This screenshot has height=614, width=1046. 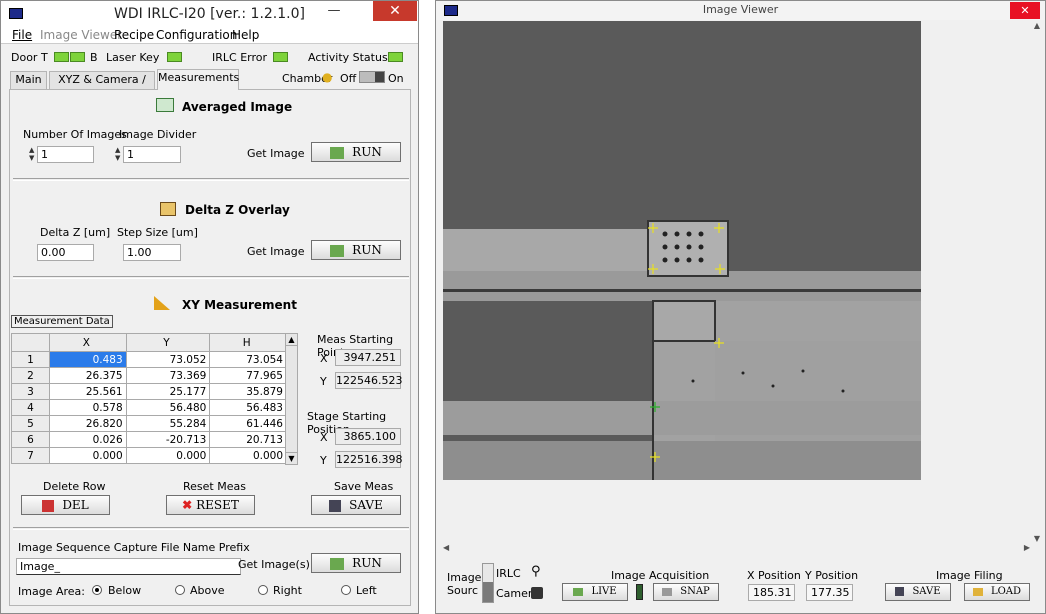 What do you see at coordinates (22, 35) in the screenshot?
I see `menu-file: File` at bounding box center [22, 35].